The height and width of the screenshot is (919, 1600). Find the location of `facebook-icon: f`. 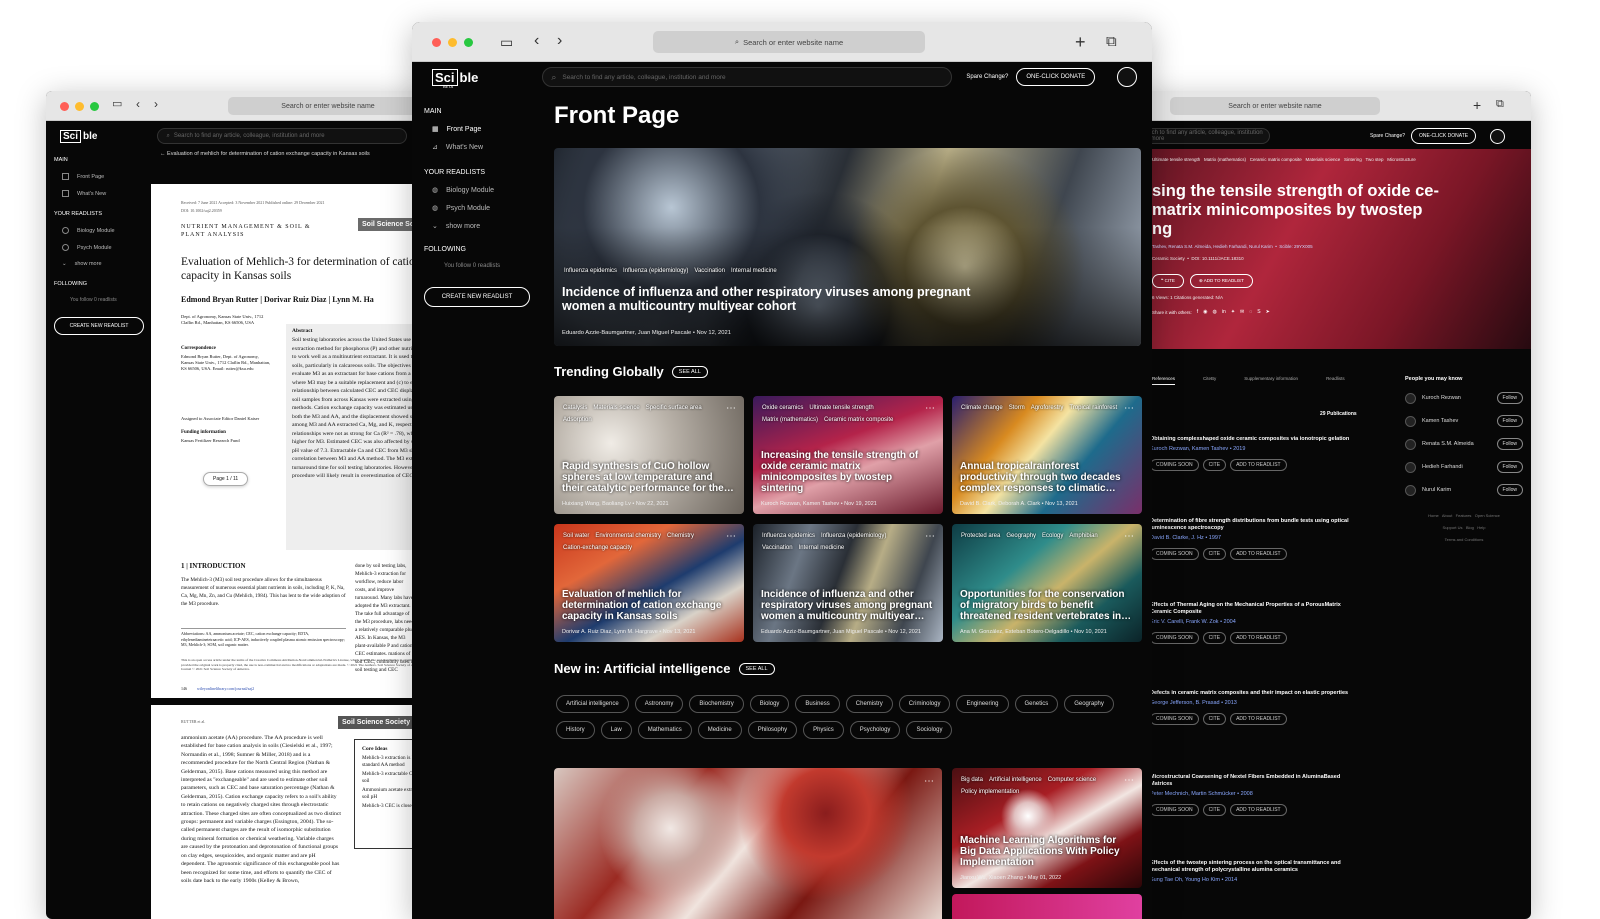

facebook-icon: f is located at coordinates (1197, 312).